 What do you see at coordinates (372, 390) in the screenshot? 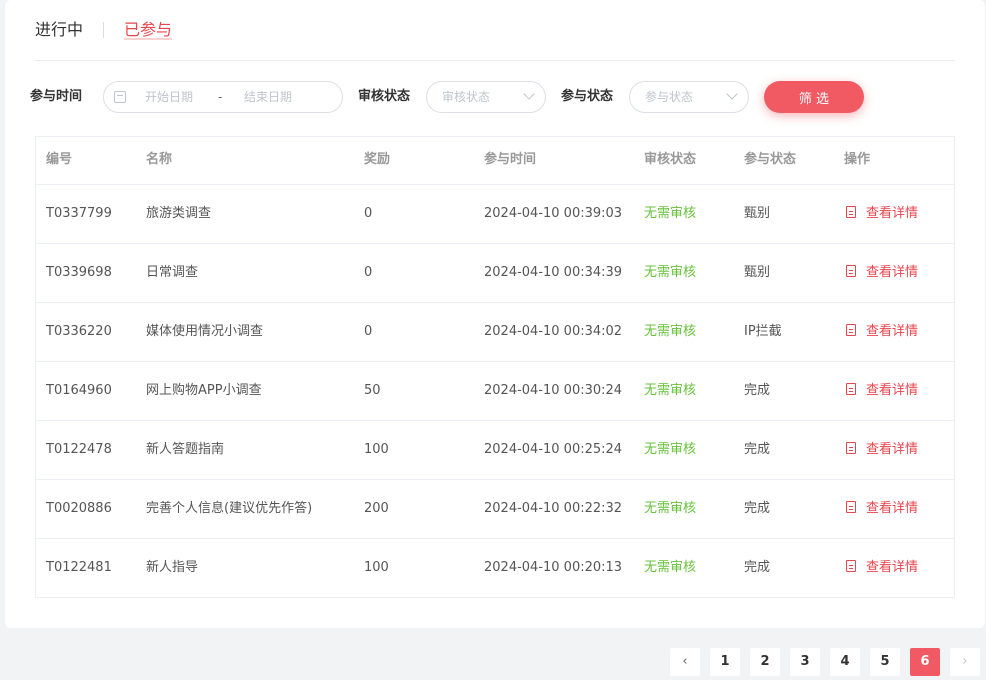
I see `cell-reward: 50` at bounding box center [372, 390].